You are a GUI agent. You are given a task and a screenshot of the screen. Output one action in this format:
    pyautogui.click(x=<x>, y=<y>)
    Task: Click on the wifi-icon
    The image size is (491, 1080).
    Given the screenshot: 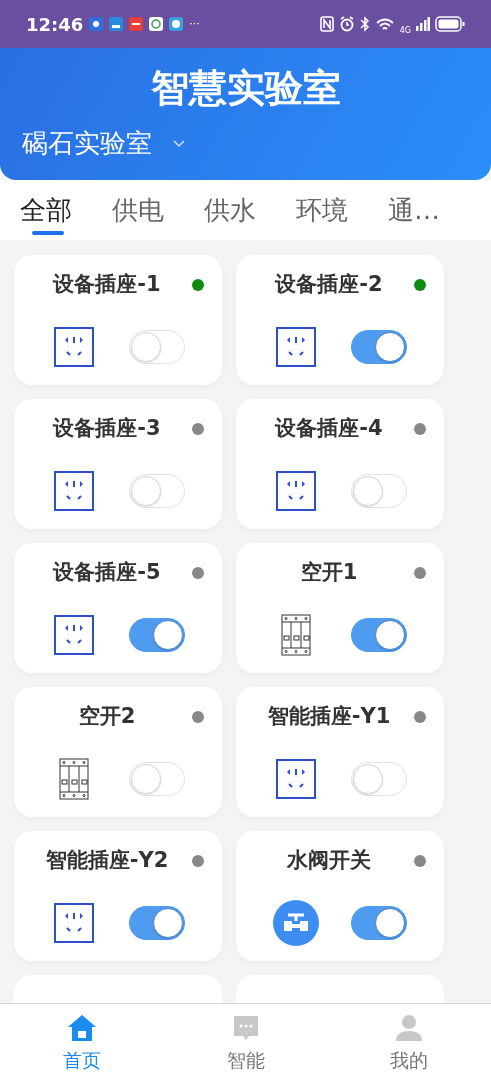 What is the action you would take?
    pyautogui.click(x=384, y=24)
    